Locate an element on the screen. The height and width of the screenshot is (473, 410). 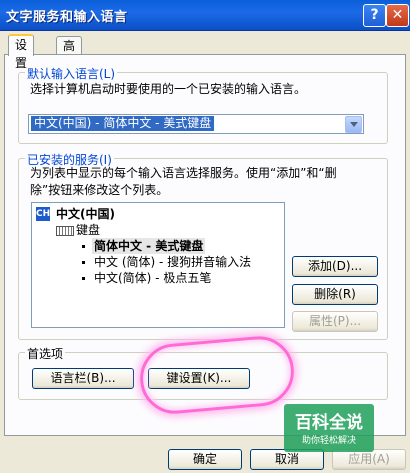
installed-services-description-2: 除”按钮来修改这个列表。 is located at coordinates (99, 190).